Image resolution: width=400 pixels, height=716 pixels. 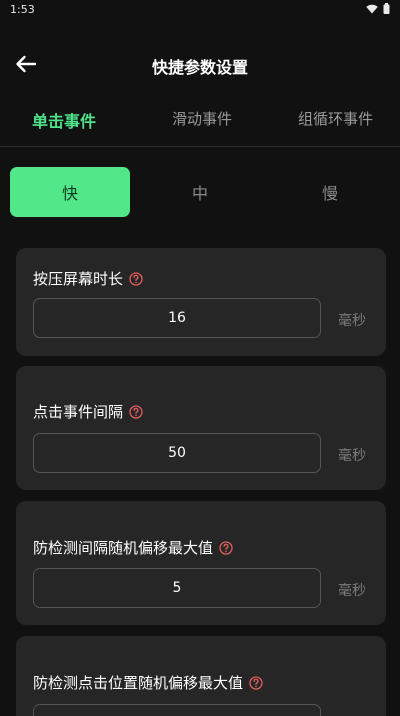 I want to click on setting-label: 防检测点击位置随机偏移最大值, so click(x=148, y=682).